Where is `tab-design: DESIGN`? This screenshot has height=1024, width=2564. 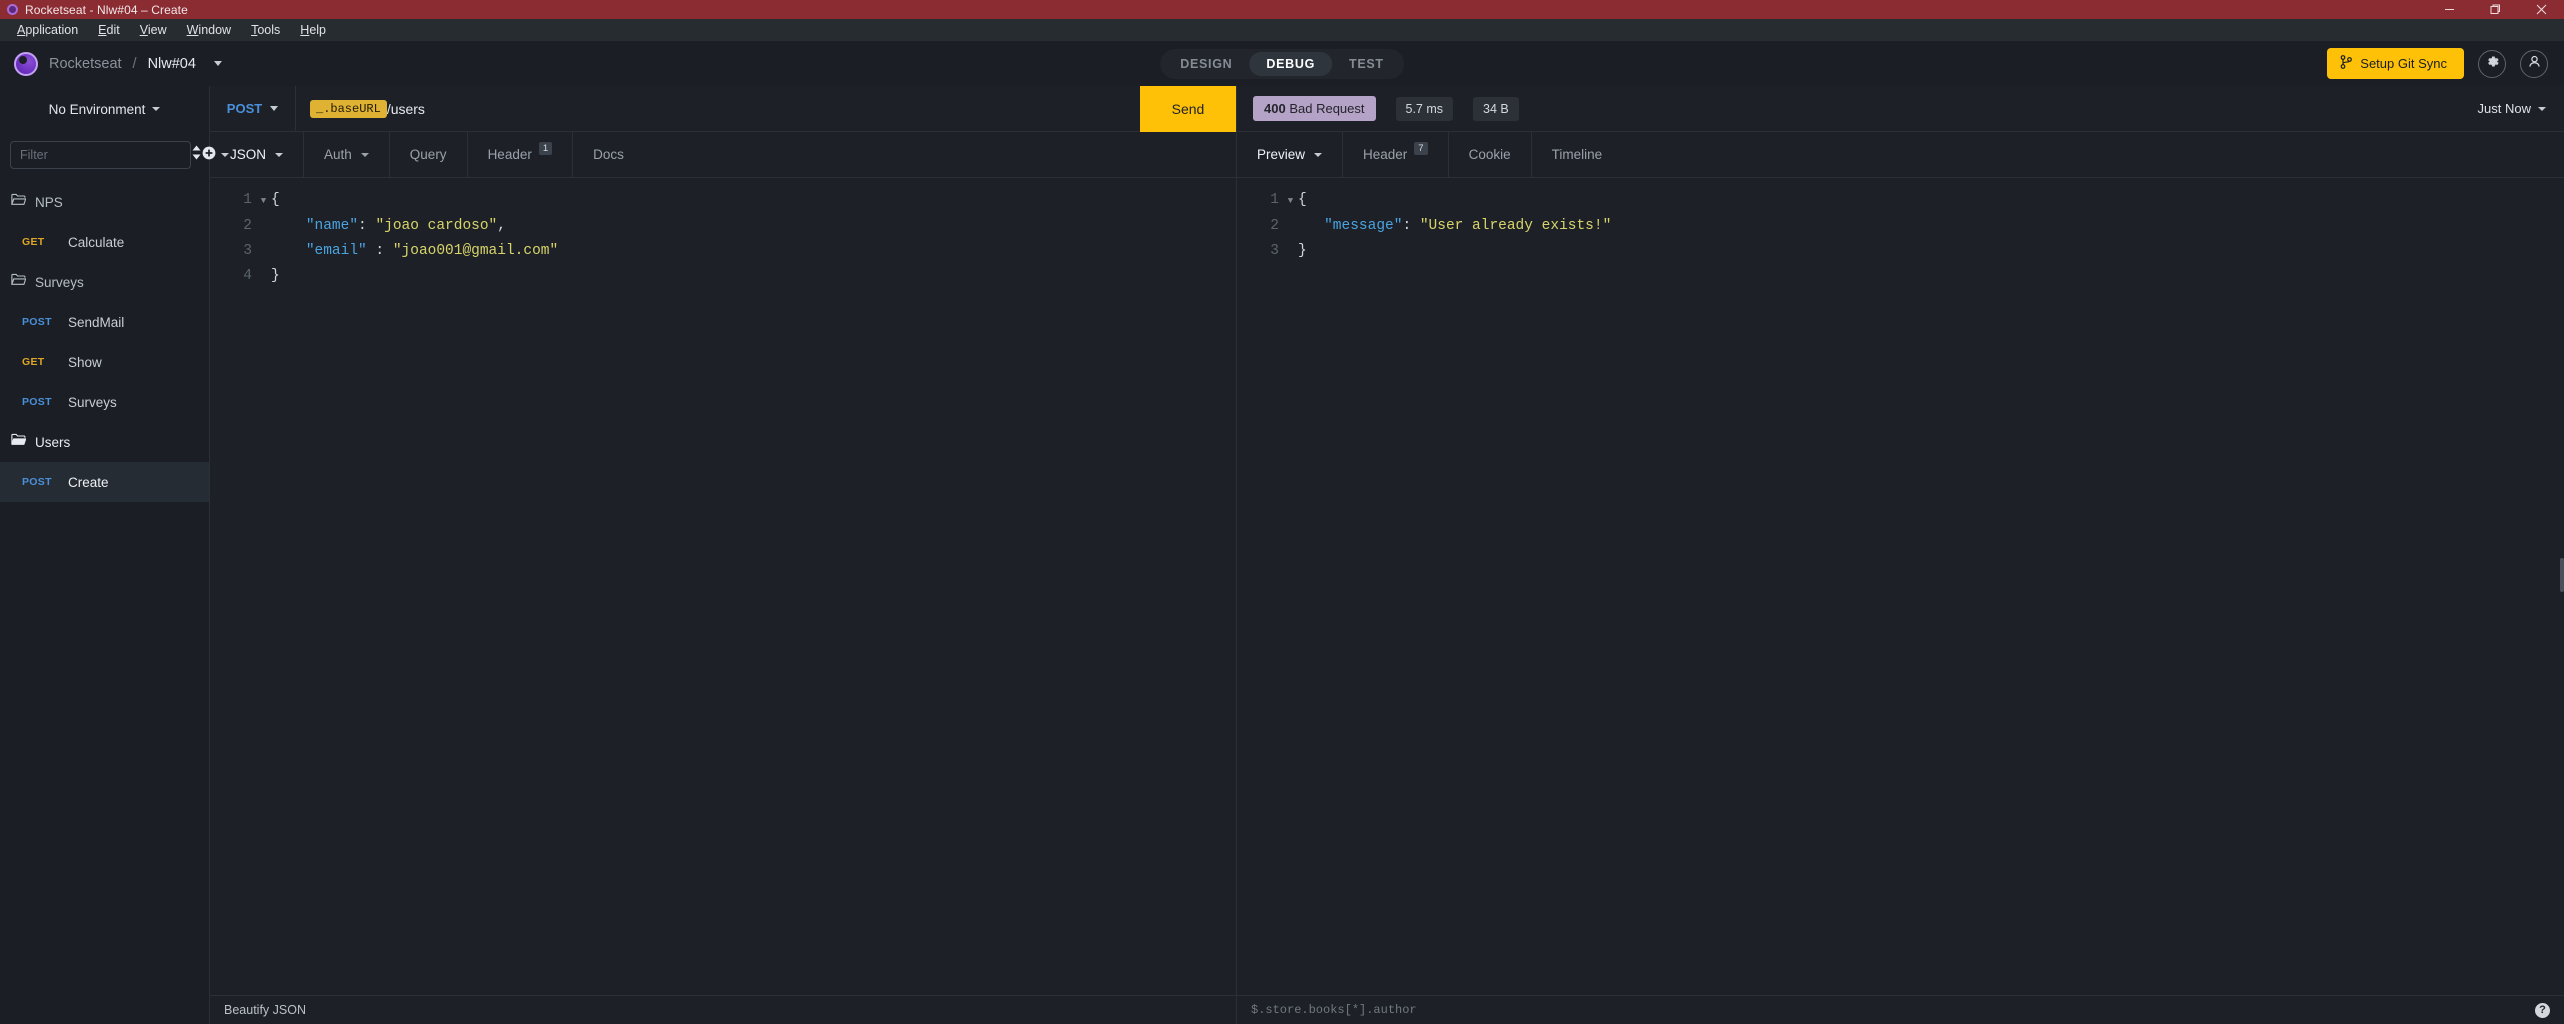 tab-design: DESIGN is located at coordinates (1206, 64).